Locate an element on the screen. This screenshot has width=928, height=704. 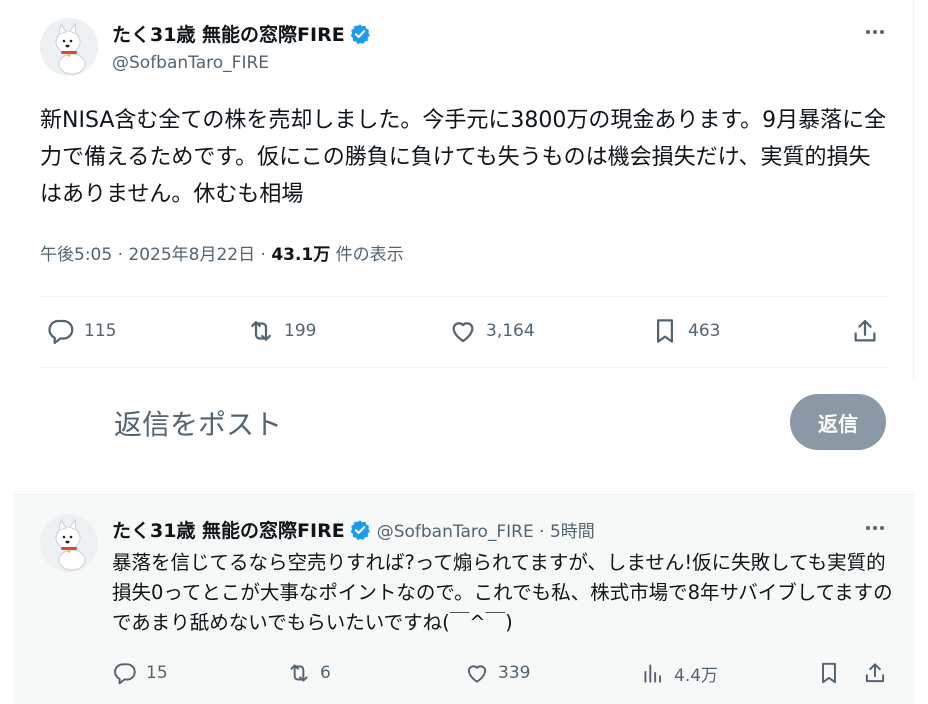
reply-input: 返信をポスト is located at coordinates (198, 423).